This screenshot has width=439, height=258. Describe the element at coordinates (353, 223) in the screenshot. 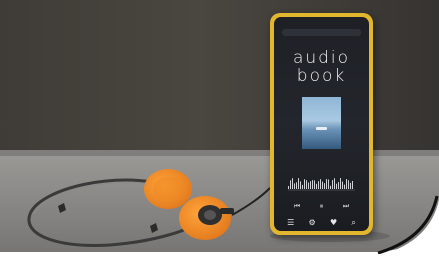

I see `search-icon: ⌕` at that location.